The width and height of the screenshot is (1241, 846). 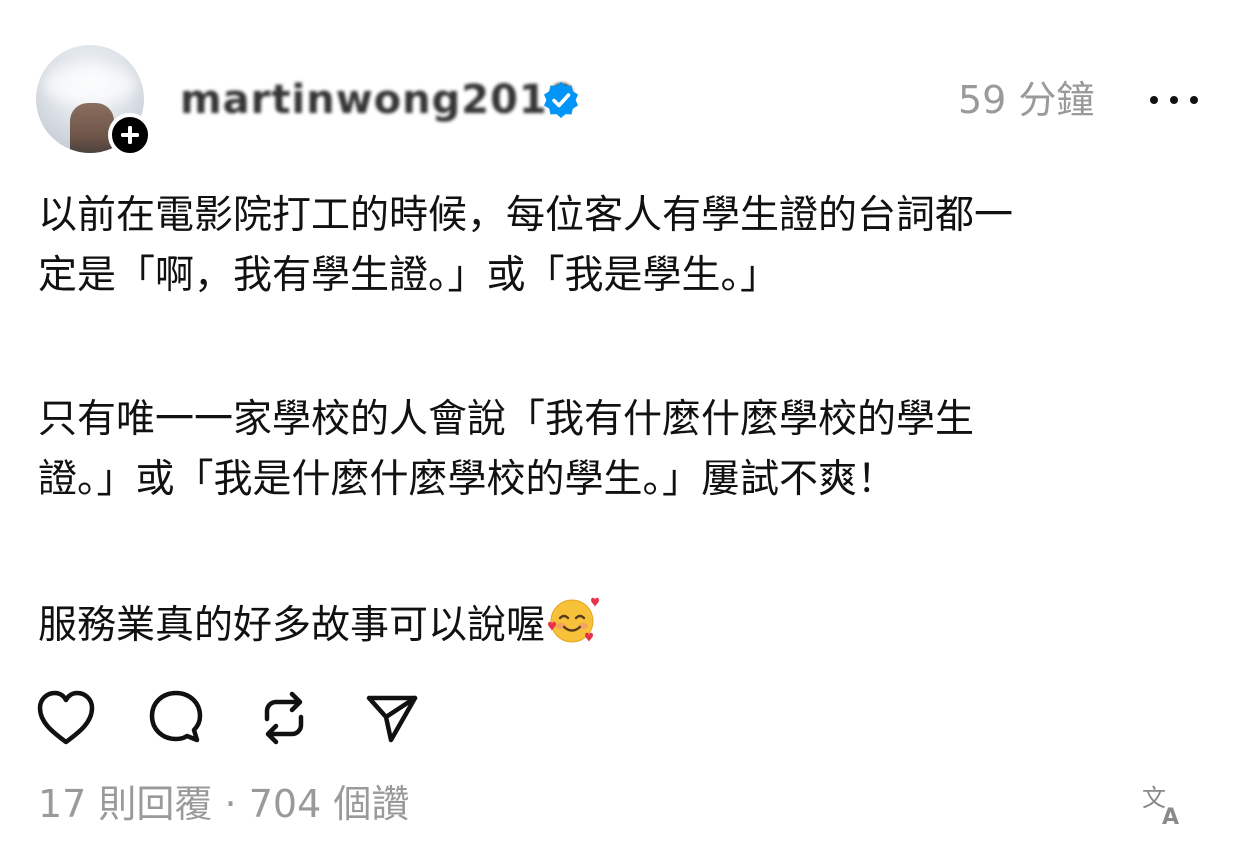 What do you see at coordinates (1154, 100) in the screenshot?
I see `more-dots-icon` at bounding box center [1154, 100].